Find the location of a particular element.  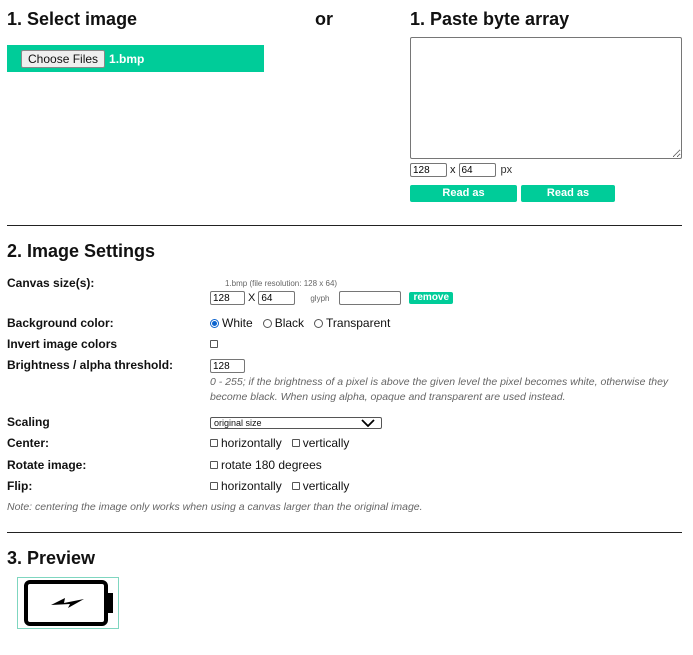

threshold-input is located at coordinates (227, 366).